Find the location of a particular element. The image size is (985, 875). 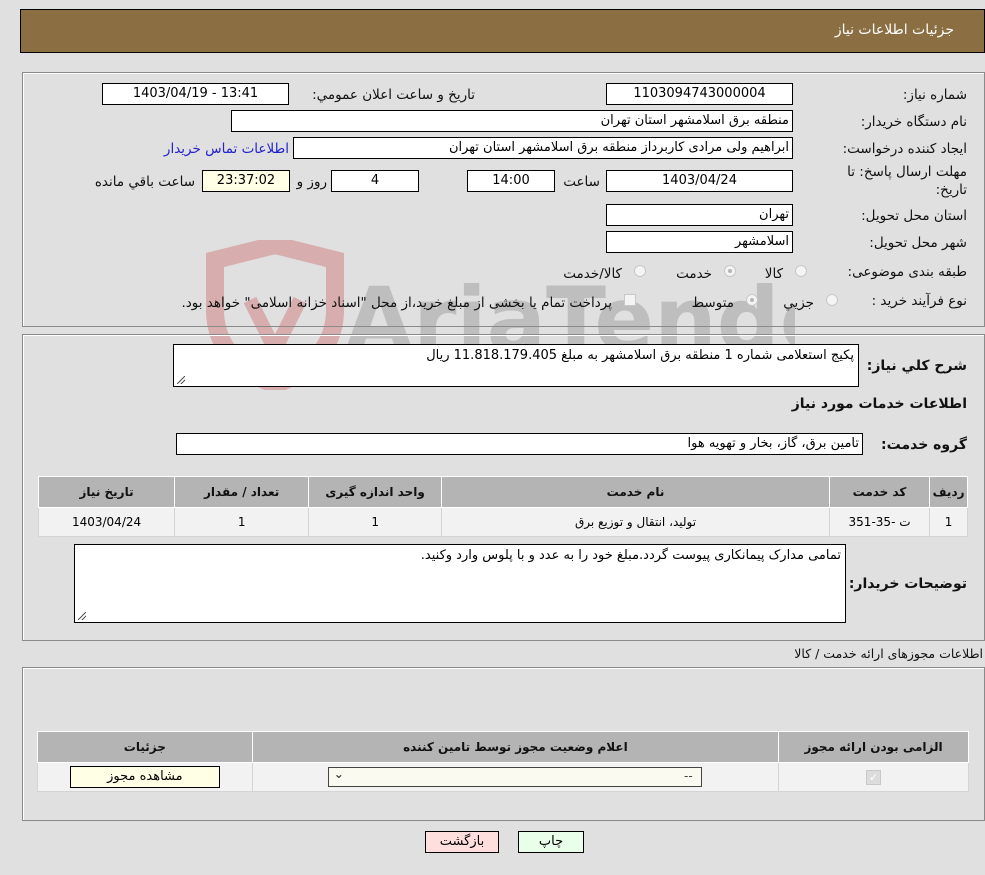

purchase-type-radio-minor is located at coordinates (832, 300).